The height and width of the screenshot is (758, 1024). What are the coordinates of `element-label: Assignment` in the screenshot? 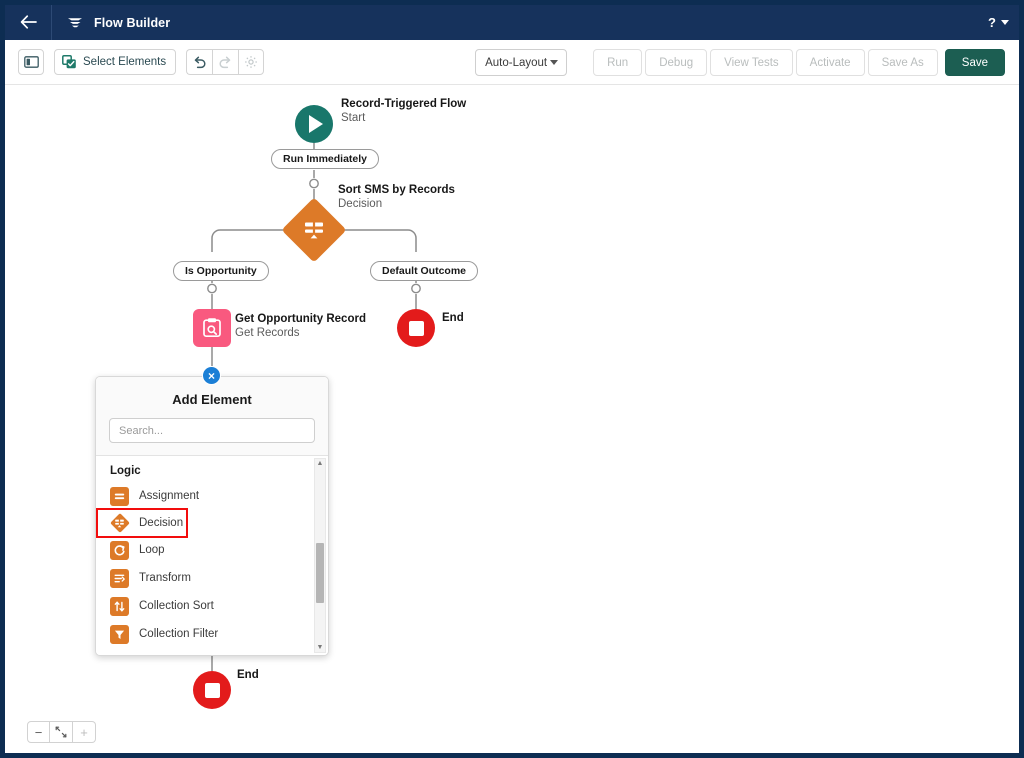 It's located at (169, 496).